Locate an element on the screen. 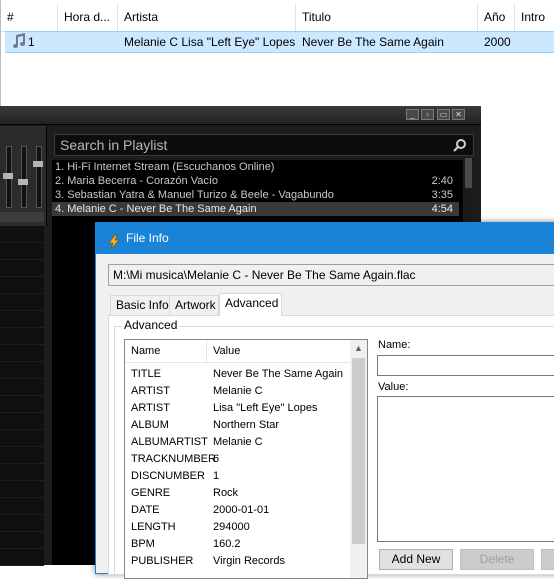 This screenshot has height=579, width=554. metadata-row: TITLE Never Be The Same Again is located at coordinates (238, 374).